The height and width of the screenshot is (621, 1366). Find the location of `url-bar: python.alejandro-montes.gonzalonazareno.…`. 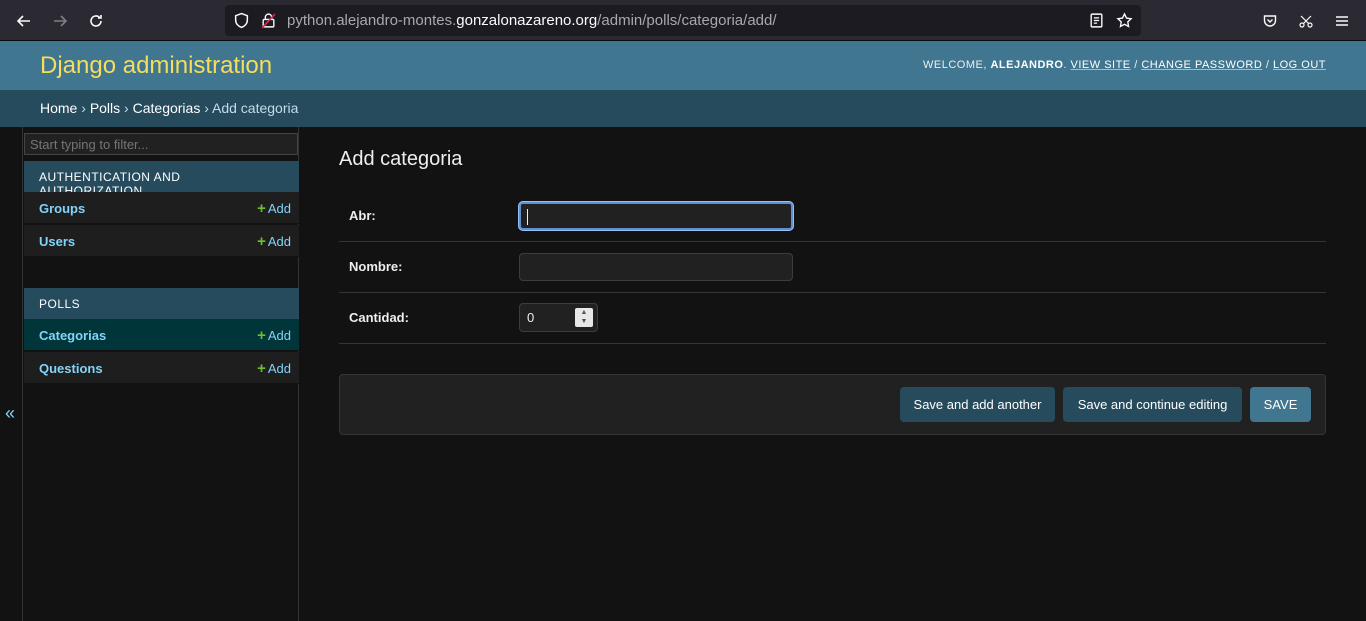

url-bar: python.alejandro-montes.gonzalonazareno.… is located at coordinates (683, 20).